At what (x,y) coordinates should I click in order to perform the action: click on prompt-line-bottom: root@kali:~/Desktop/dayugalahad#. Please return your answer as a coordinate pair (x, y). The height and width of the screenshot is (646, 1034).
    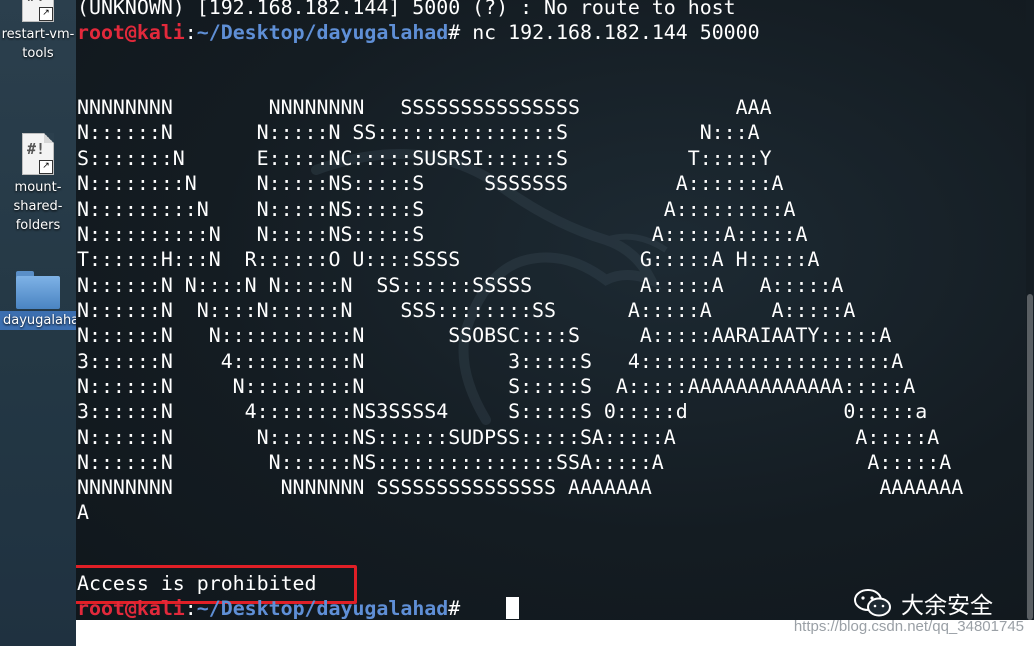
    Looking at the image, I should click on (274, 608).